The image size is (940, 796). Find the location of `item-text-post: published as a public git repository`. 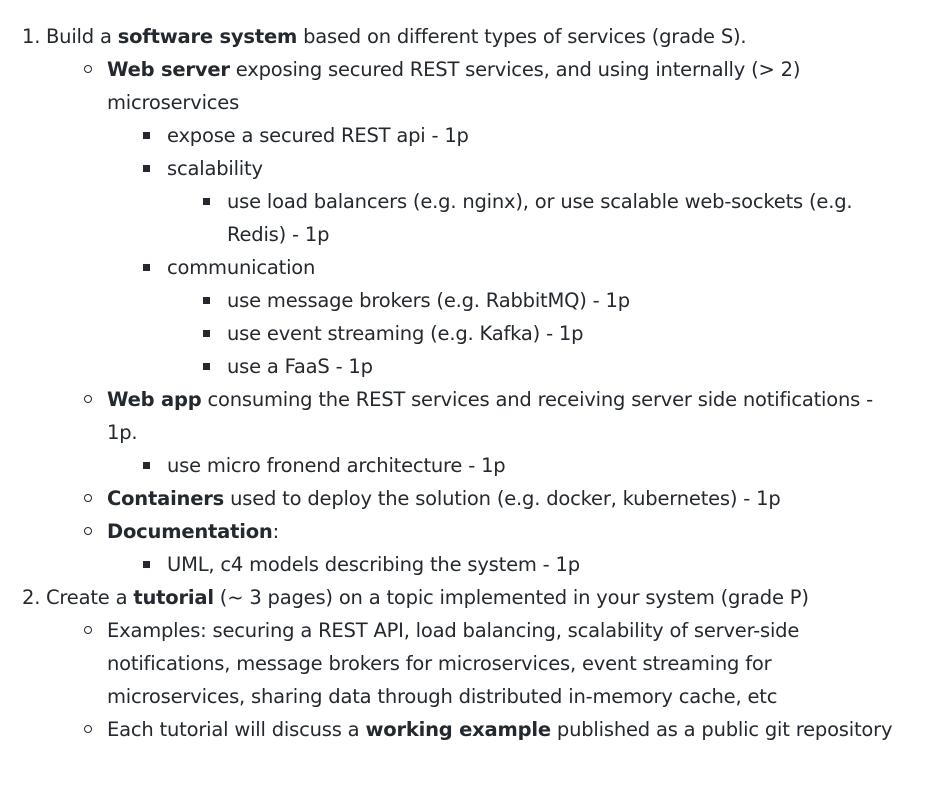

item-text-post: published as a public git repository is located at coordinates (721, 729).